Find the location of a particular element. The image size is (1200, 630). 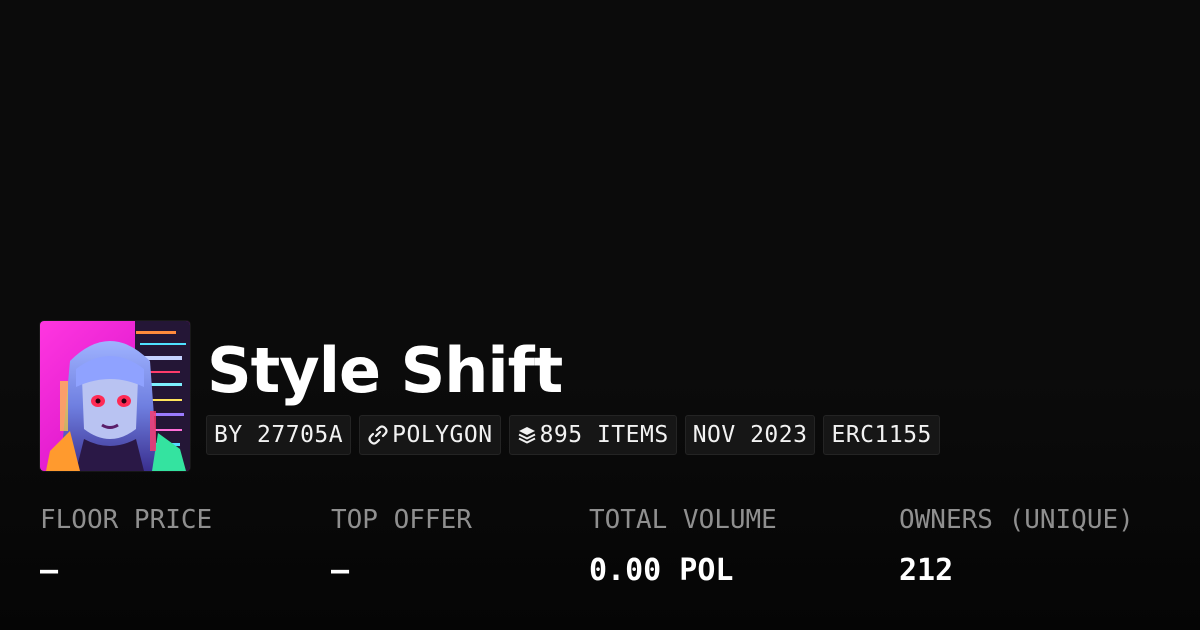

floor-price-value: — is located at coordinates (49, 570).